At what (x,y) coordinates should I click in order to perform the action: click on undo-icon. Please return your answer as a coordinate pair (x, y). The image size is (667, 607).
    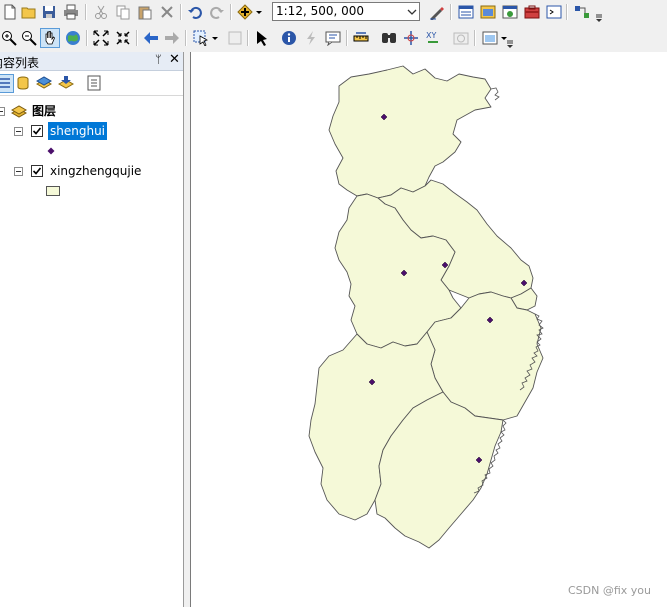
    Looking at the image, I should click on (195, 12).